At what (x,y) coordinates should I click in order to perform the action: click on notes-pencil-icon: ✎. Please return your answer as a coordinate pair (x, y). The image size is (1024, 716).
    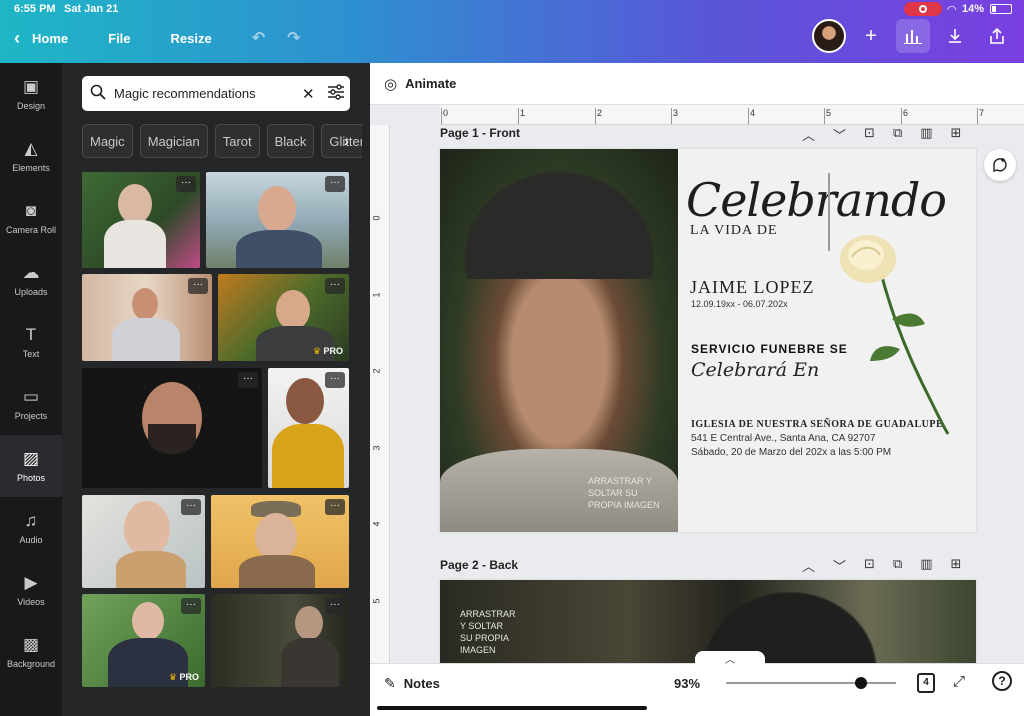
    Looking at the image, I should click on (390, 683).